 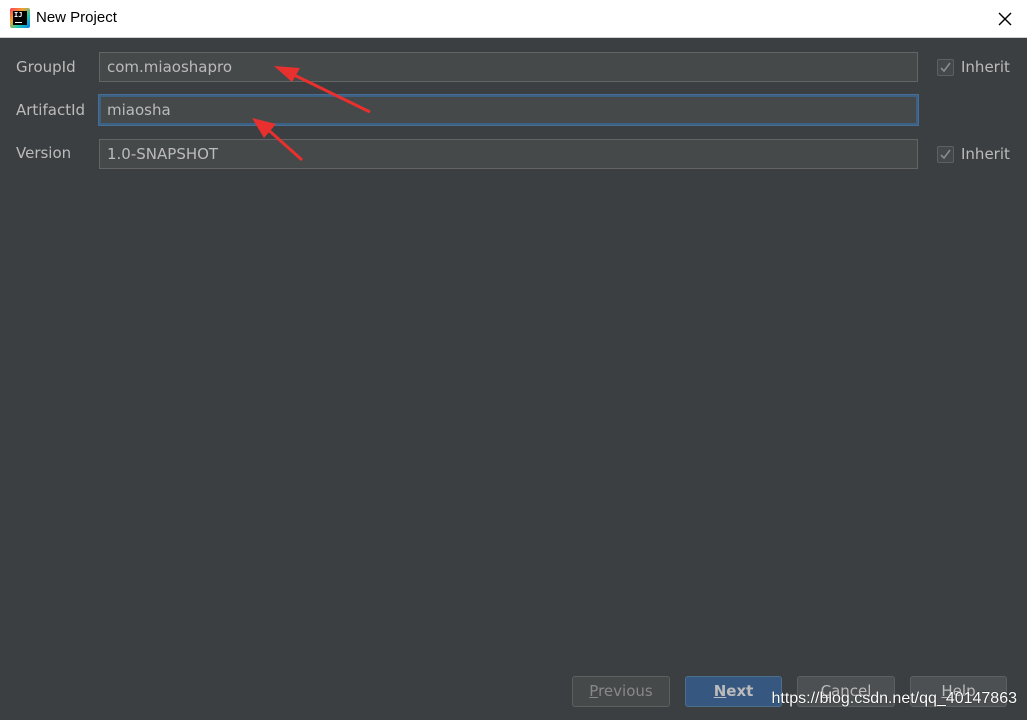 I want to click on window-title: New Project, so click(x=76, y=17).